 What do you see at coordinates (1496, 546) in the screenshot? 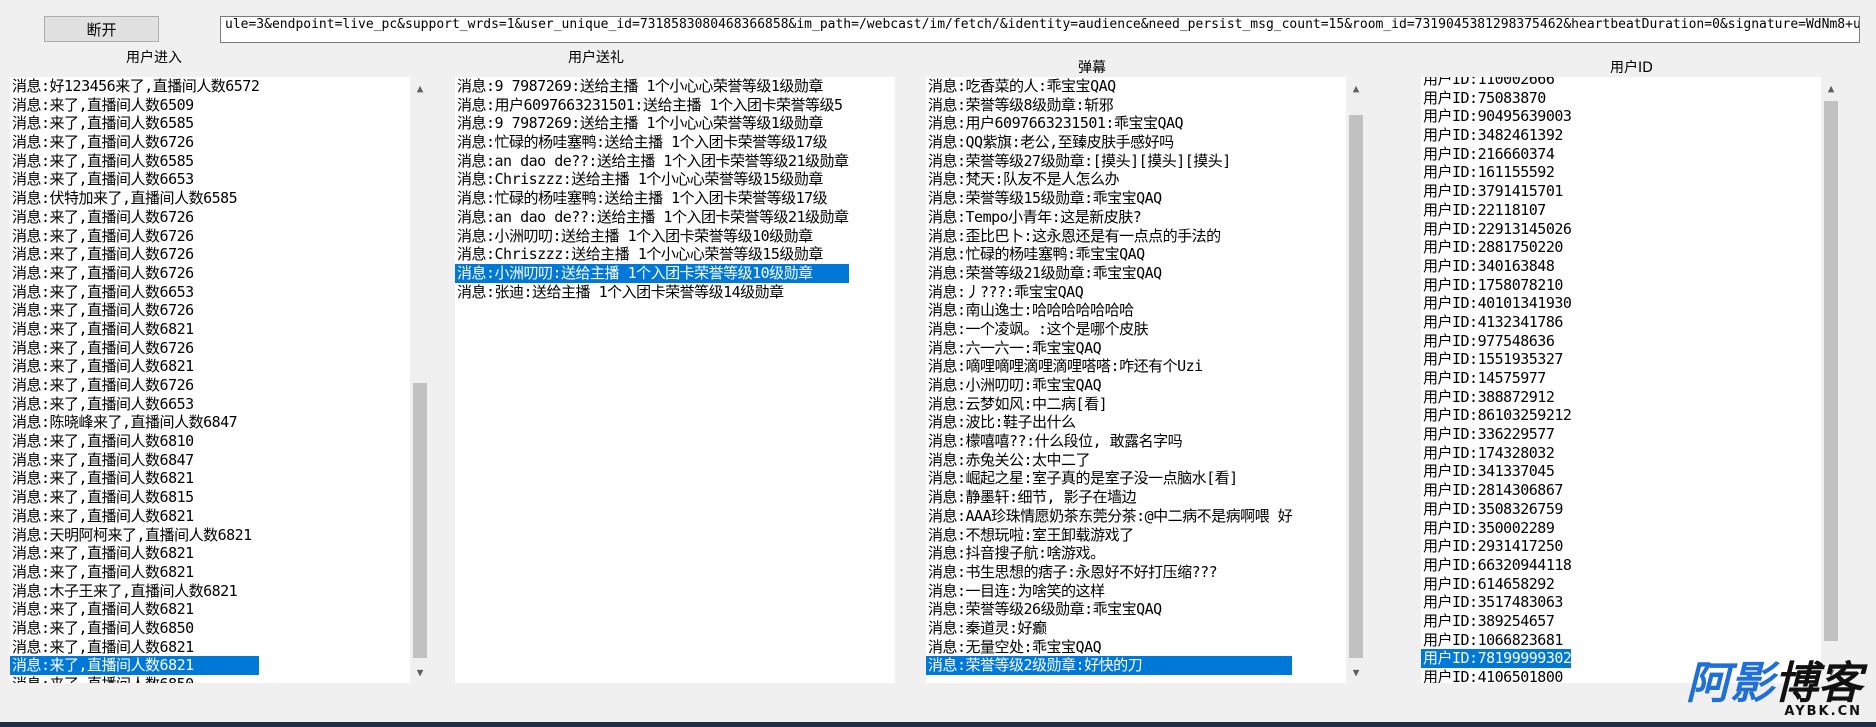
I see `list-item: 用户ID:2931417250` at bounding box center [1496, 546].